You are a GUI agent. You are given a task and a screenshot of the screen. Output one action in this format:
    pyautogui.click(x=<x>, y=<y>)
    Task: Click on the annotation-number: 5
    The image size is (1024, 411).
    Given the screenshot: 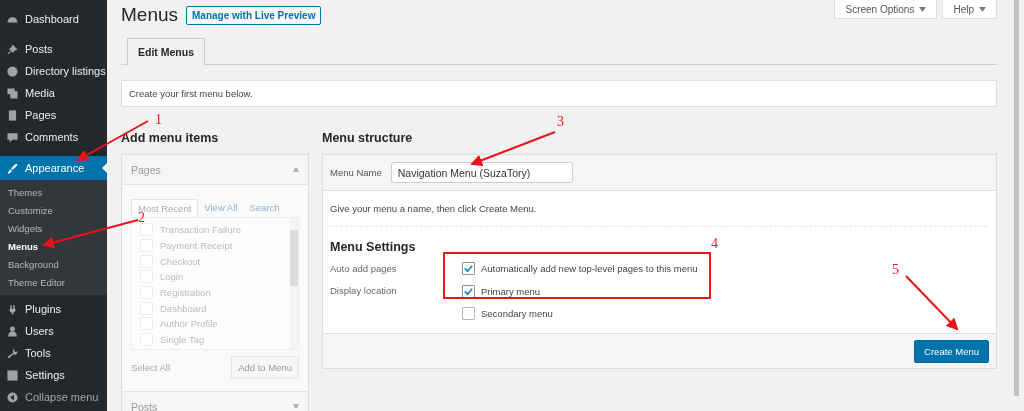 What is the action you would take?
    pyautogui.click(x=895, y=269)
    